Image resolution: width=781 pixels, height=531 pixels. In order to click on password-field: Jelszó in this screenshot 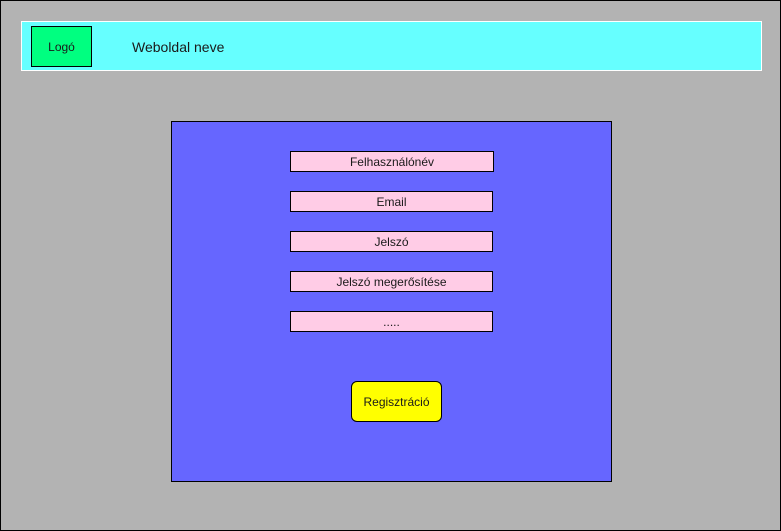, I will do `click(391, 241)`.